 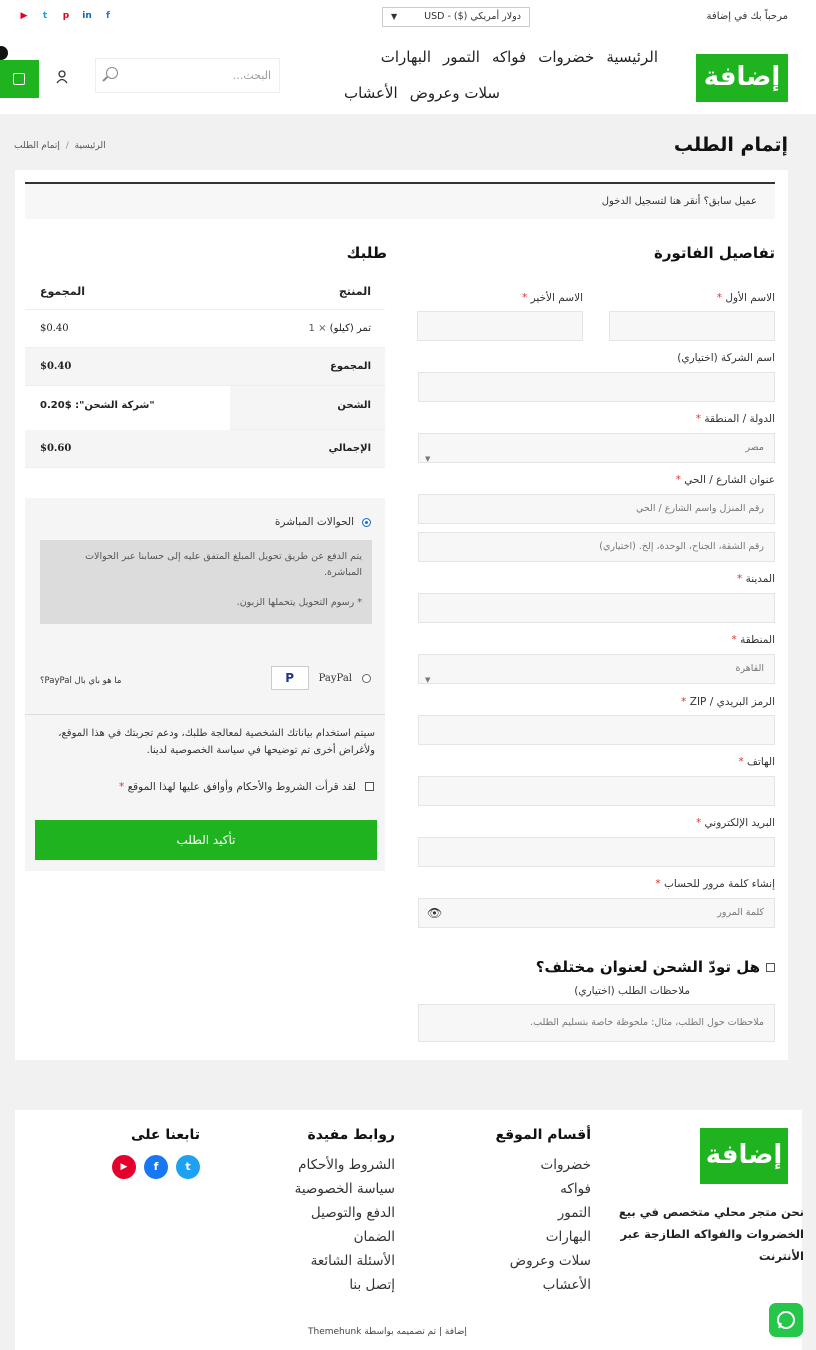 What do you see at coordinates (742, 78) in the screenshot?
I see `site-logo: إضافة` at bounding box center [742, 78].